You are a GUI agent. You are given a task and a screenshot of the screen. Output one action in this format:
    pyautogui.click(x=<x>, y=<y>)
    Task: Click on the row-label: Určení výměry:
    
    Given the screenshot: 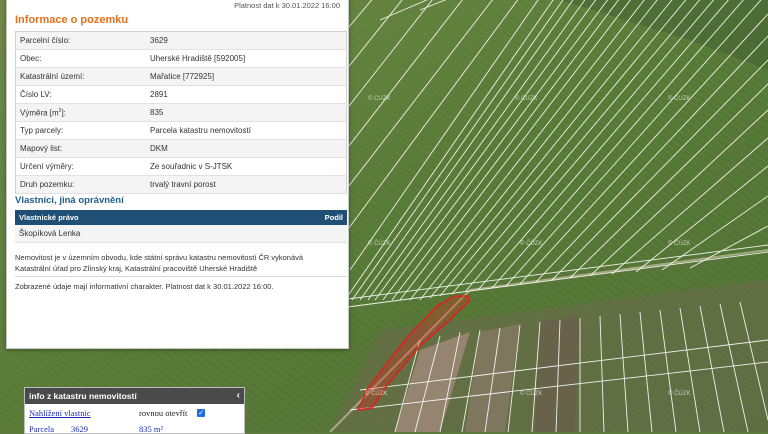 What is the action you would take?
    pyautogui.click(x=80, y=166)
    